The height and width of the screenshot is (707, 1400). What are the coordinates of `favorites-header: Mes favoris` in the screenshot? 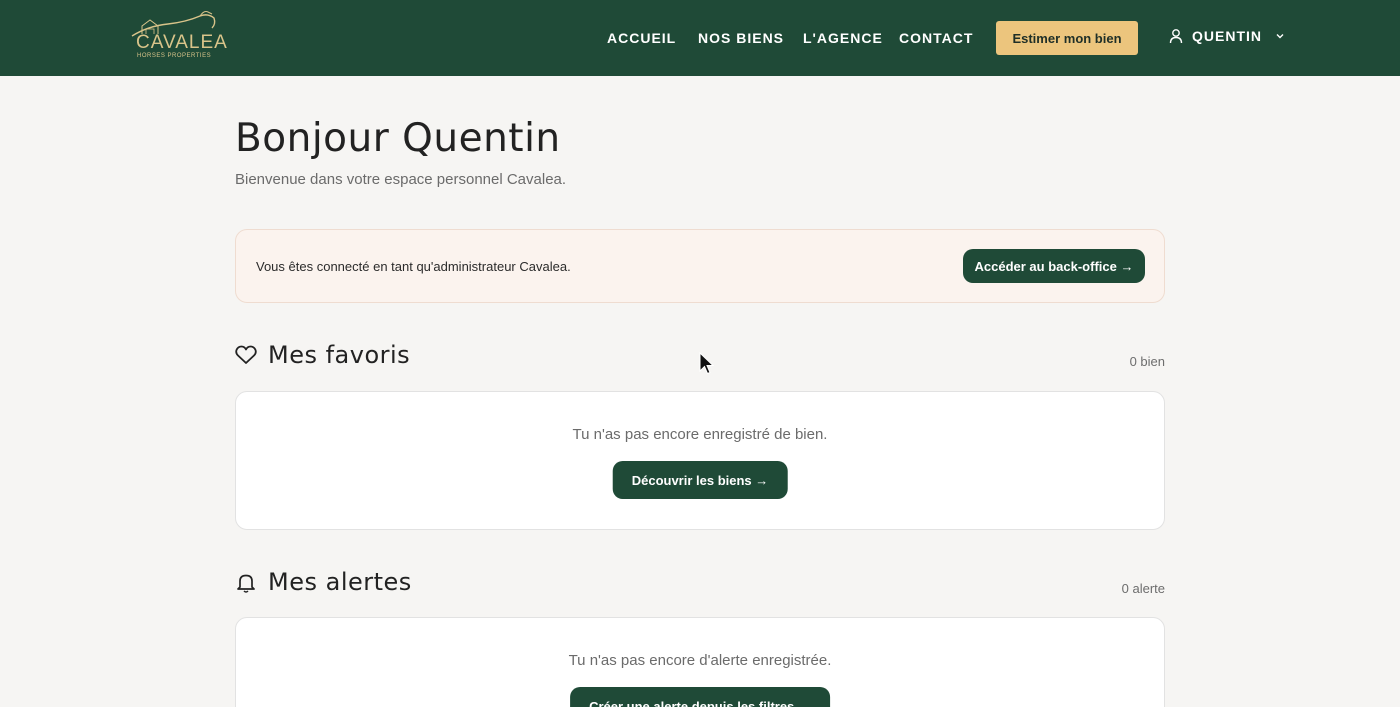 It's located at (322, 355).